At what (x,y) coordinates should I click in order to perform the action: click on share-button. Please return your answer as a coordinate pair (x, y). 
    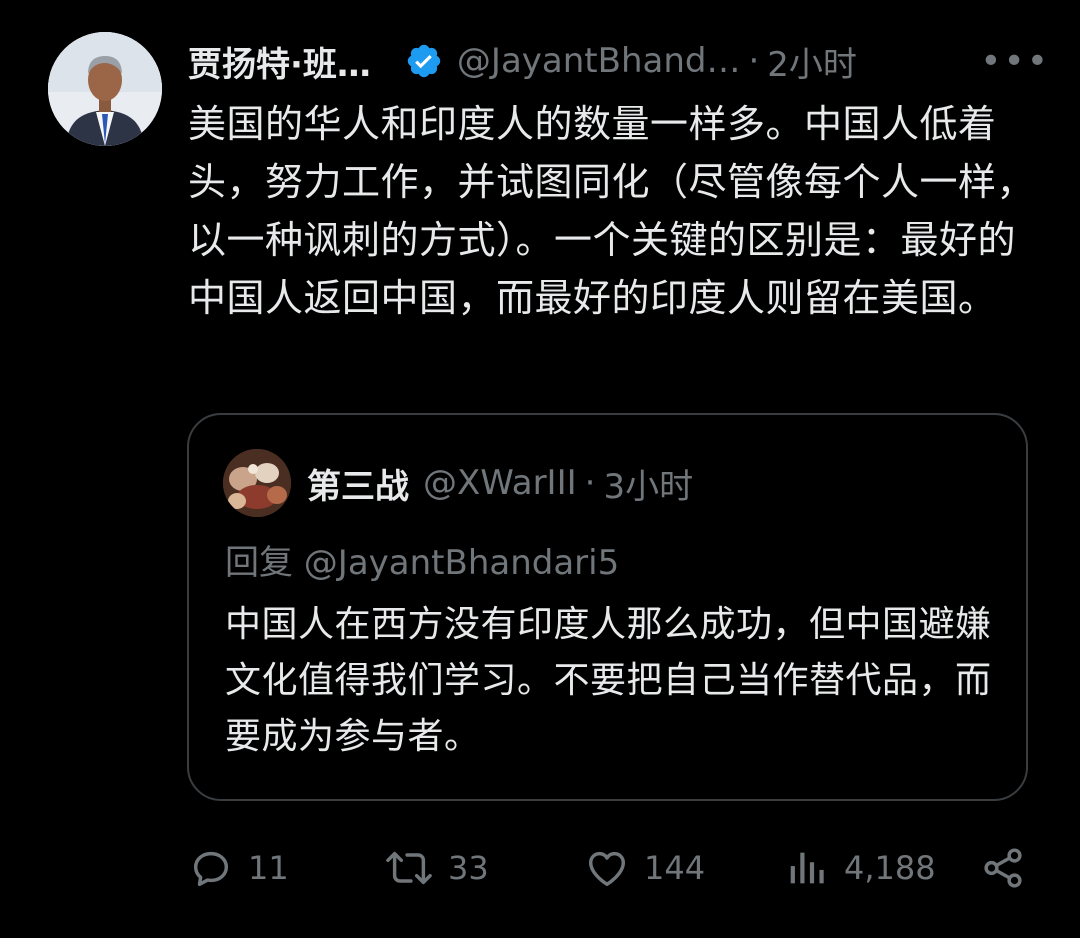
    Looking at the image, I should click on (1010, 868).